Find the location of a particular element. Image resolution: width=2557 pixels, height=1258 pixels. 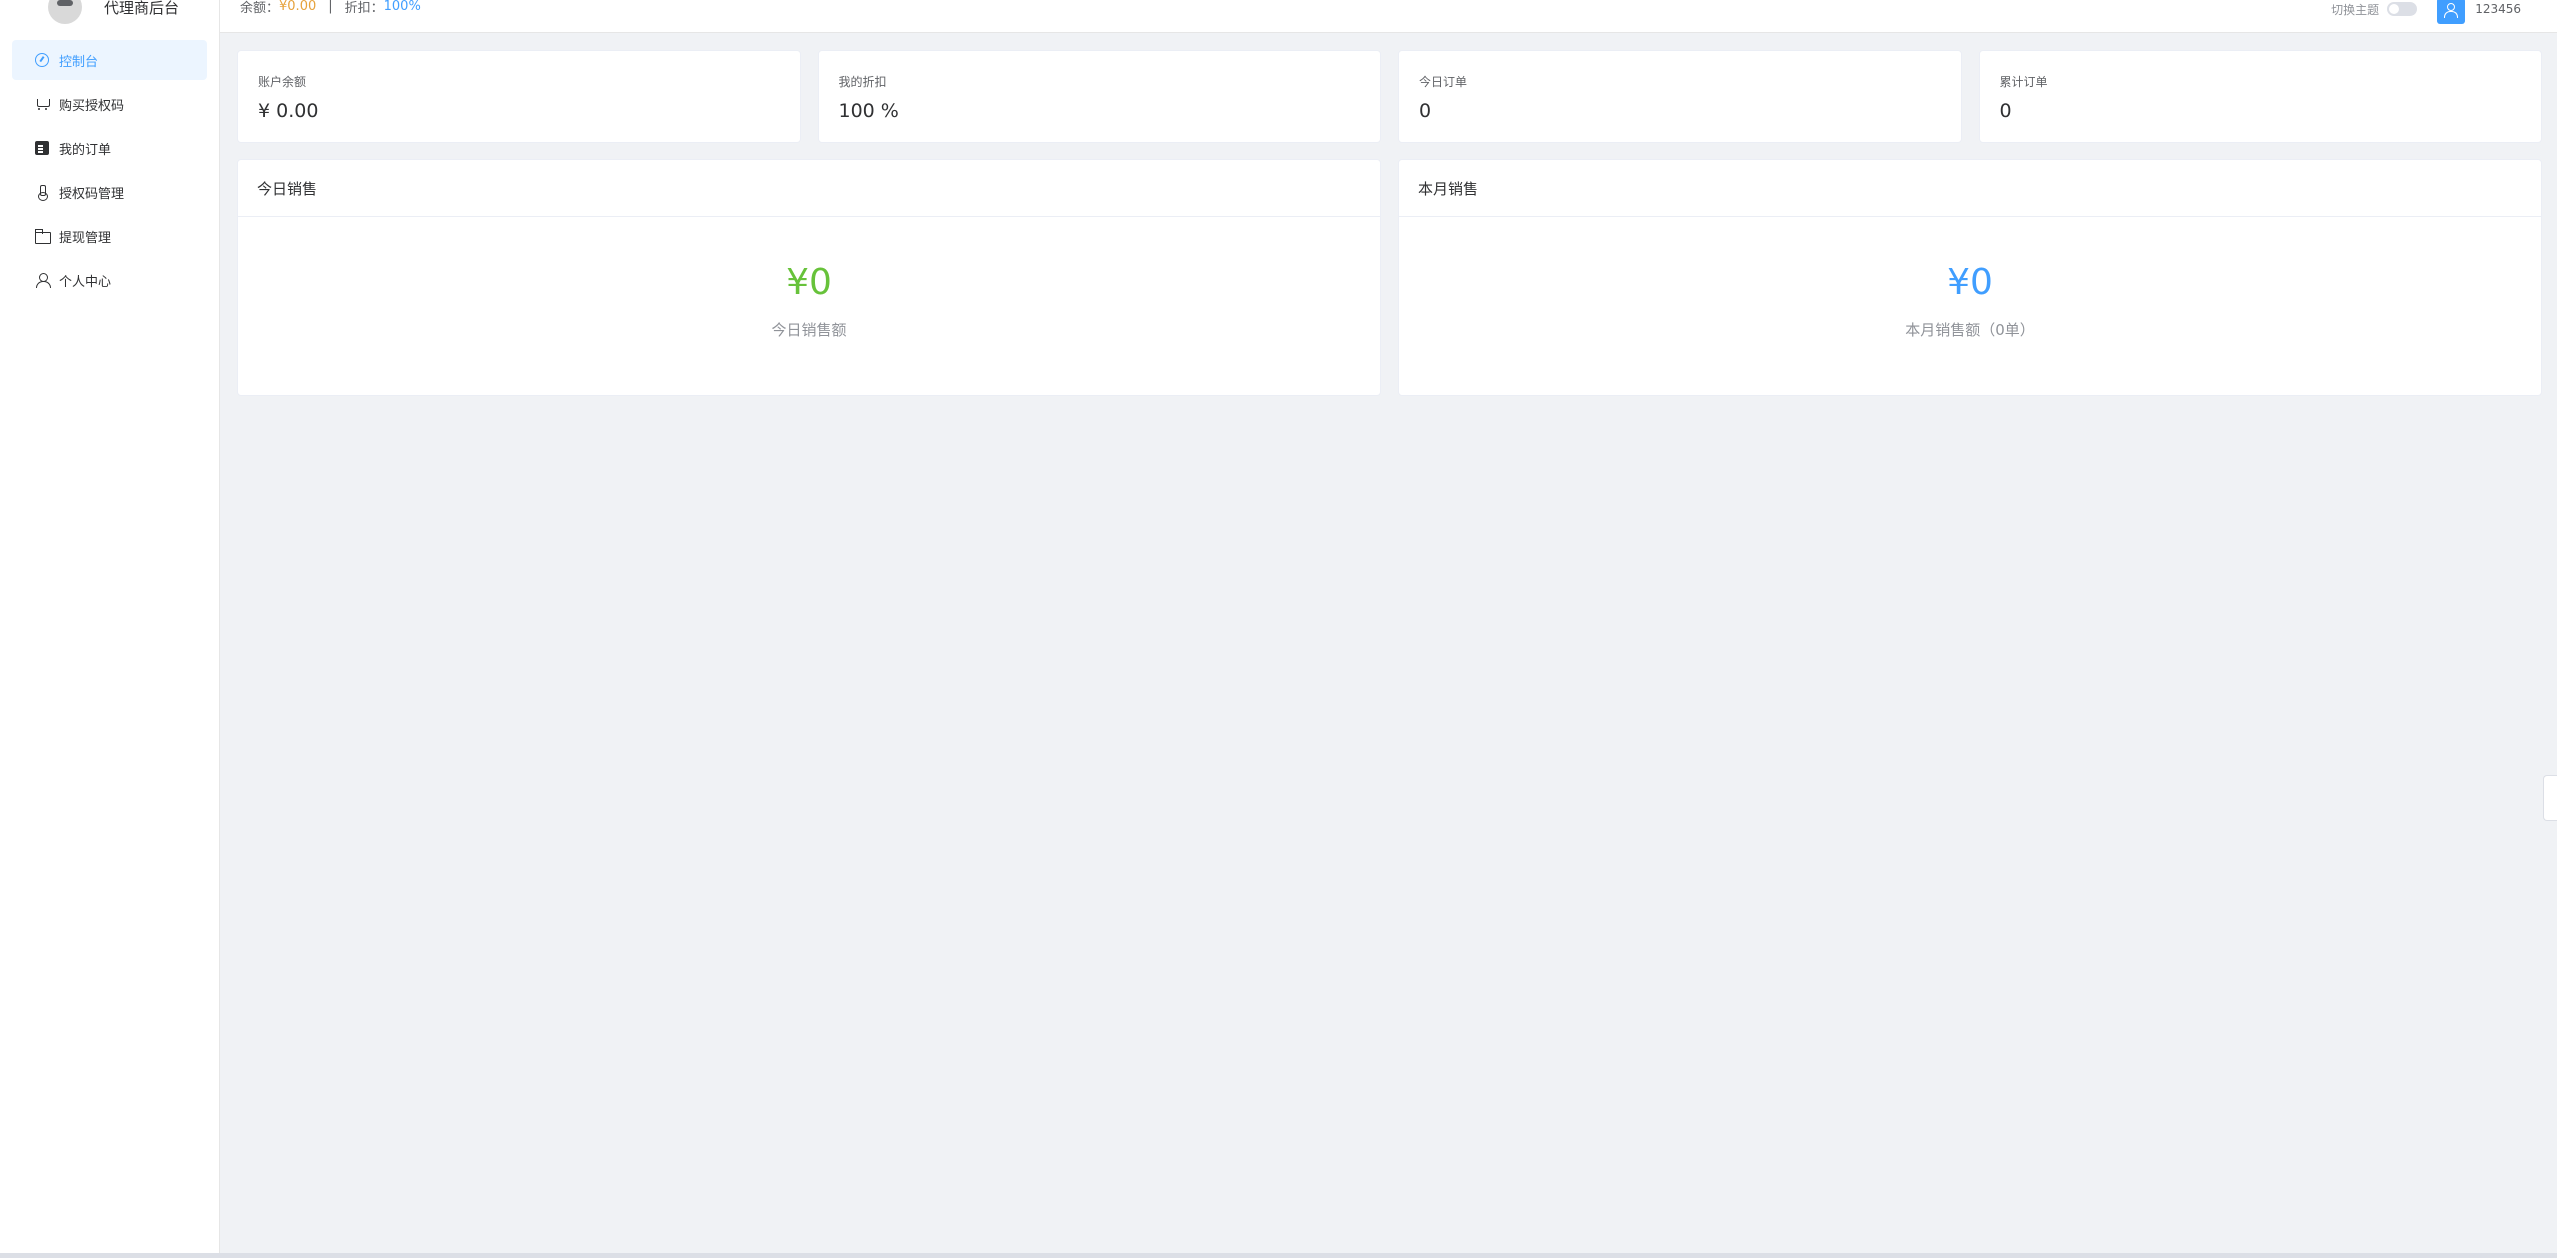

stat-card-balance: 账户余额 ¥ 0.00 is located at coordinates (519, 96).